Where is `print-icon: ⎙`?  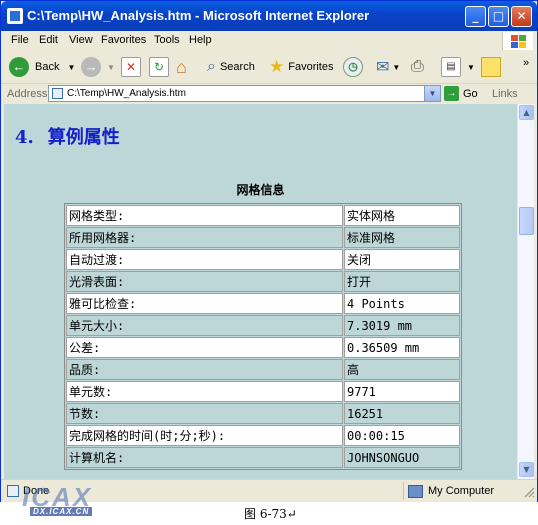 print-icon: ⎙ is located at coordinates (417, 66).